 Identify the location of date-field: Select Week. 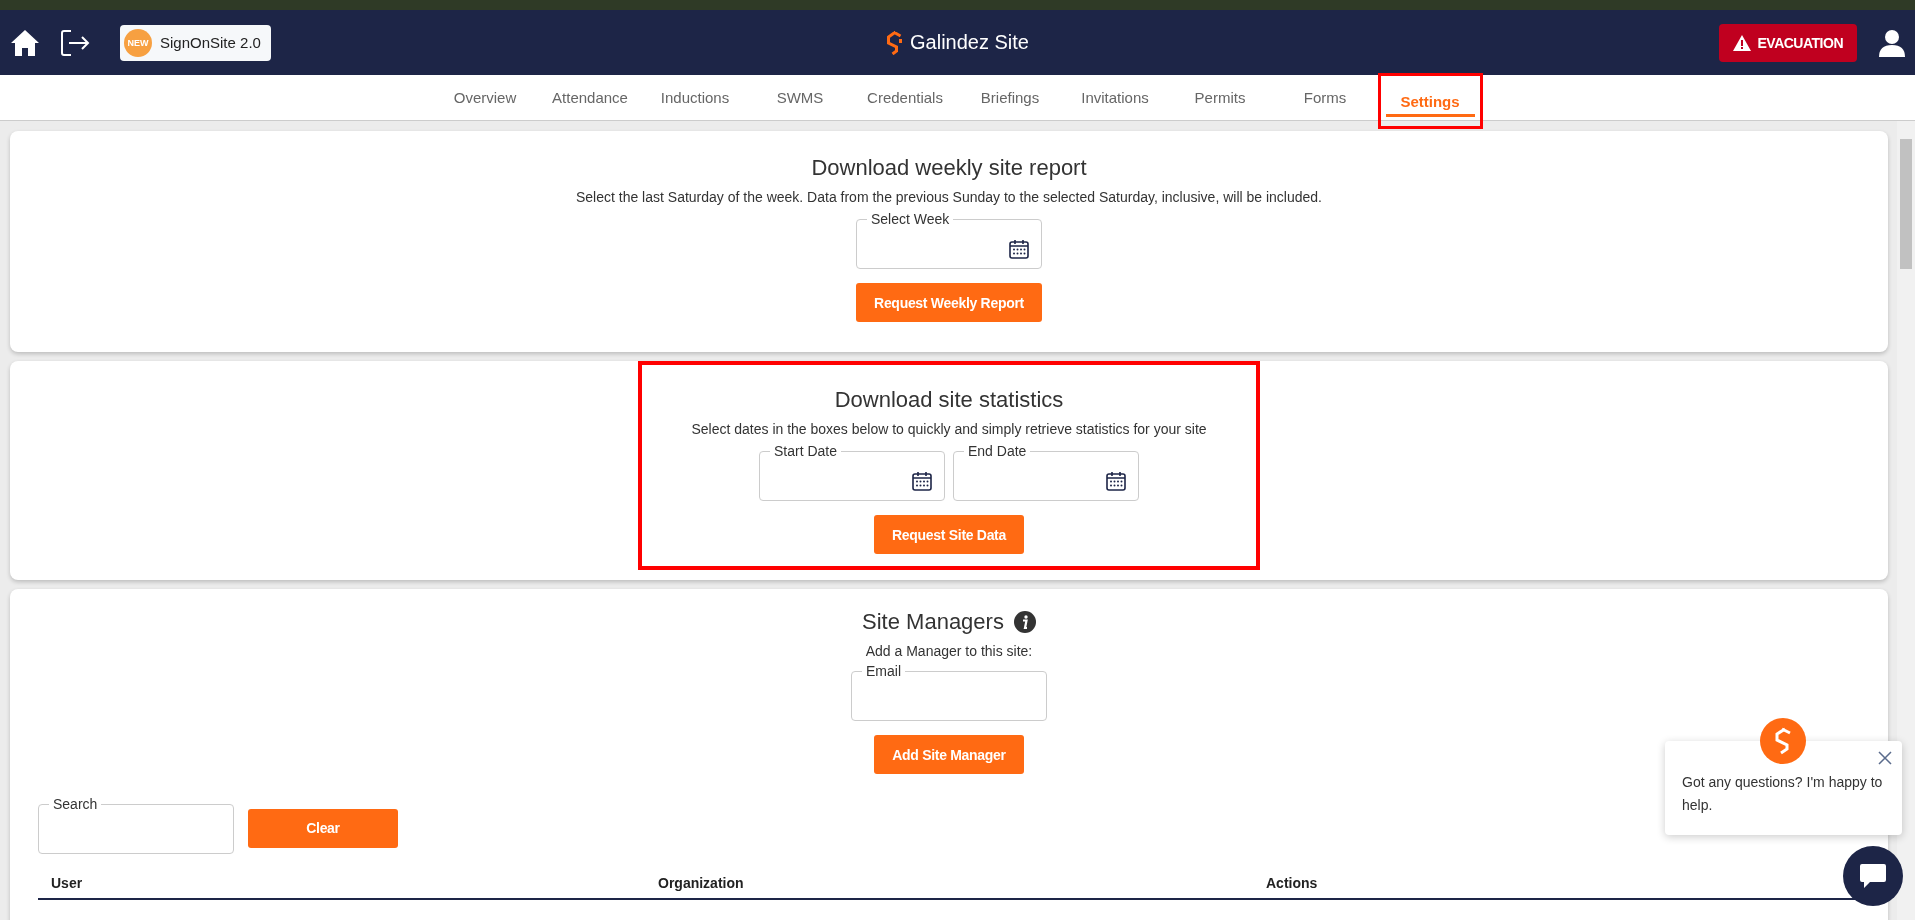
(949, 240).